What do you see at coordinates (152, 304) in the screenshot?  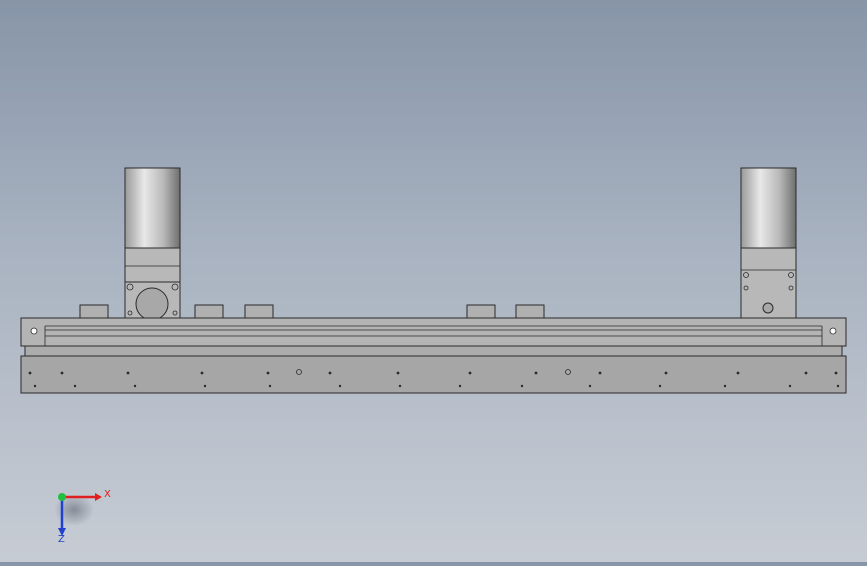 I see `left-gearbox-shaft` at bounding box center [152, 304].